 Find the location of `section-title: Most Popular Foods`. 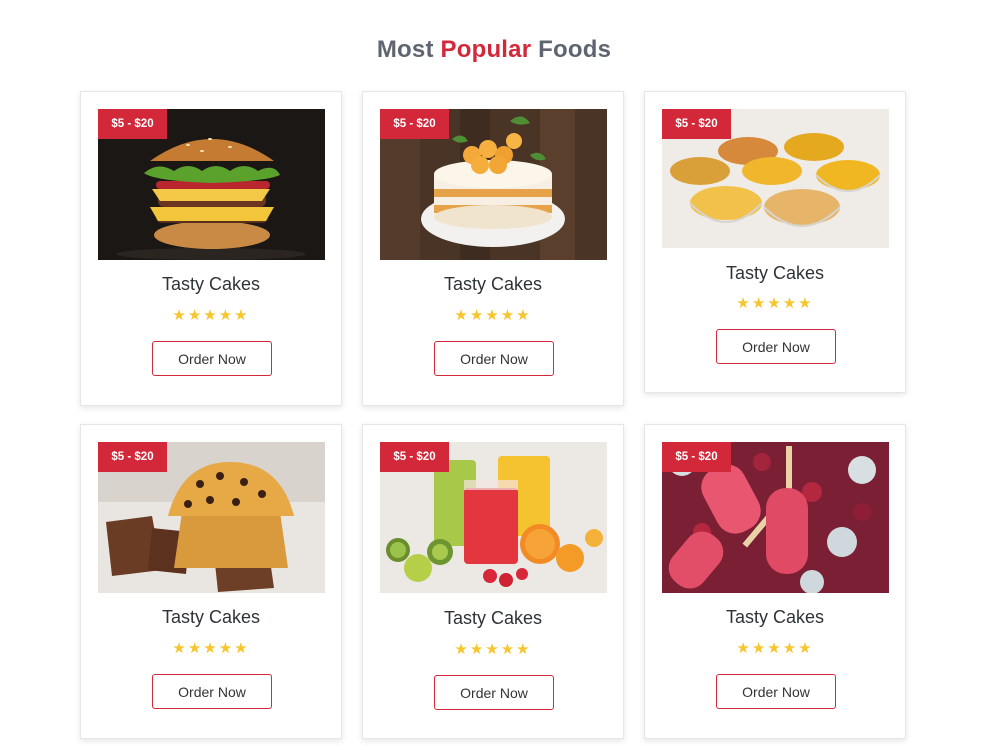

section-title: Most Popular Foods is located at coordinates (494, 50).